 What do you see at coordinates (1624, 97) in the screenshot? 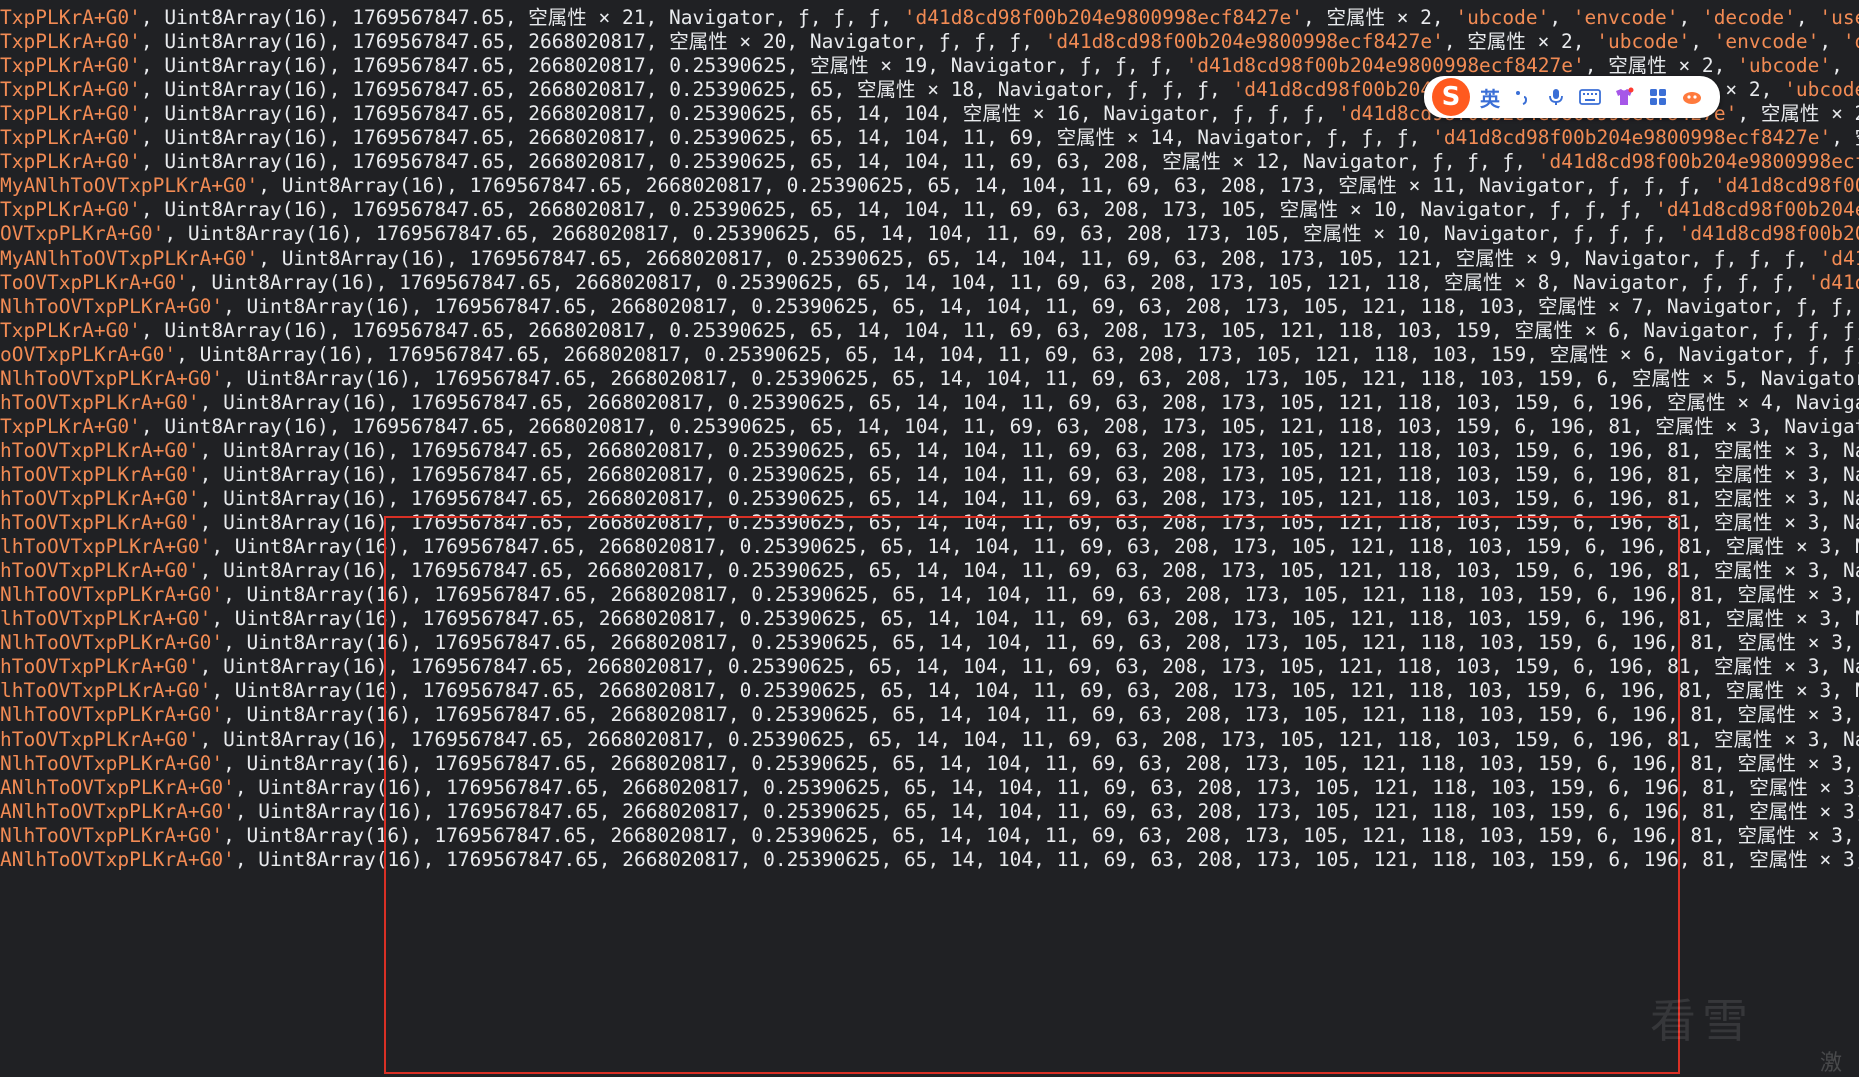
I see `skin-icon` at bounding box center [1624, 97].